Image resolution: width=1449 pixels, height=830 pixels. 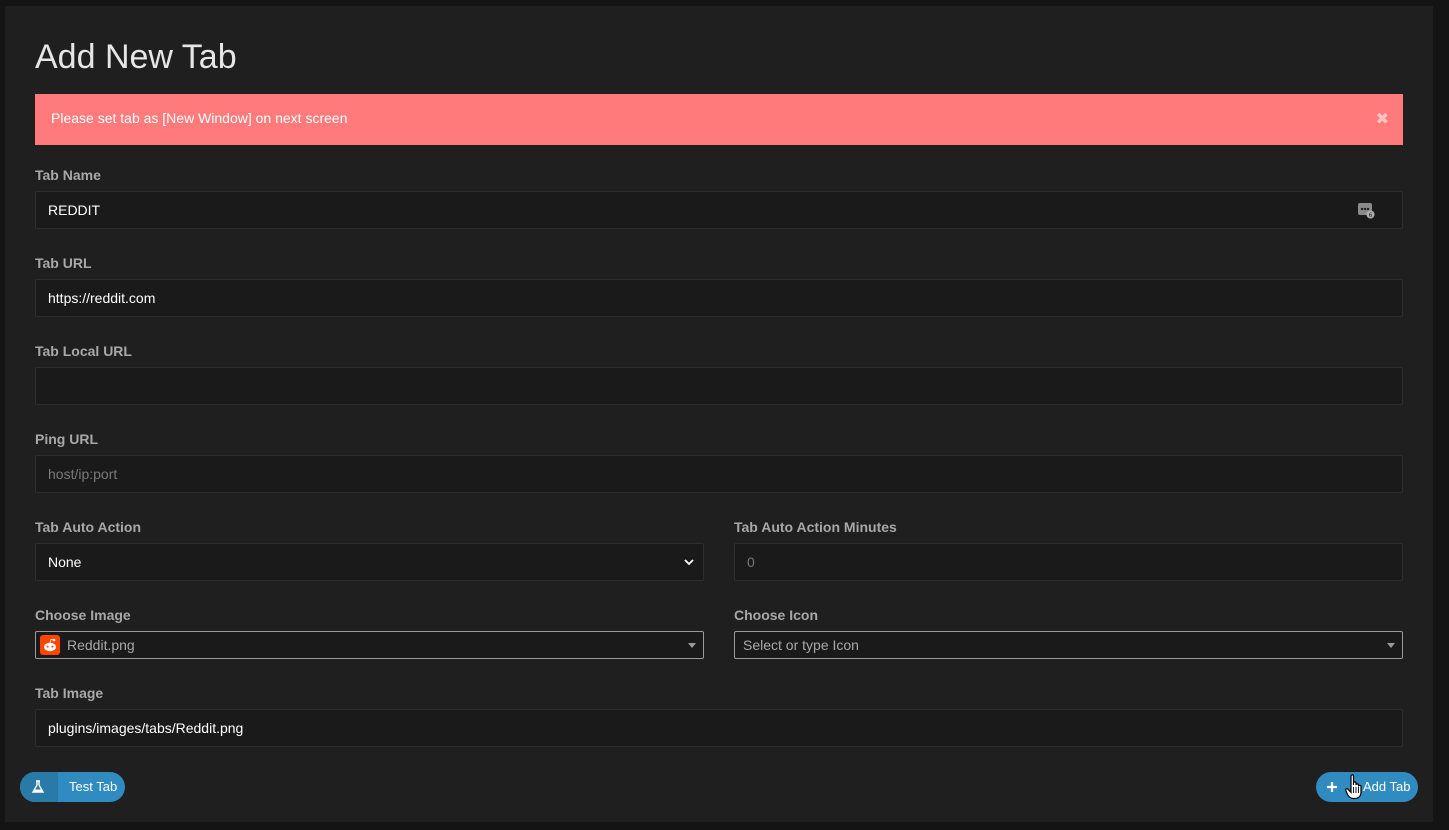 I want to click on ping-url-placeholder: host/ip:port, so click(x=83, y=474).